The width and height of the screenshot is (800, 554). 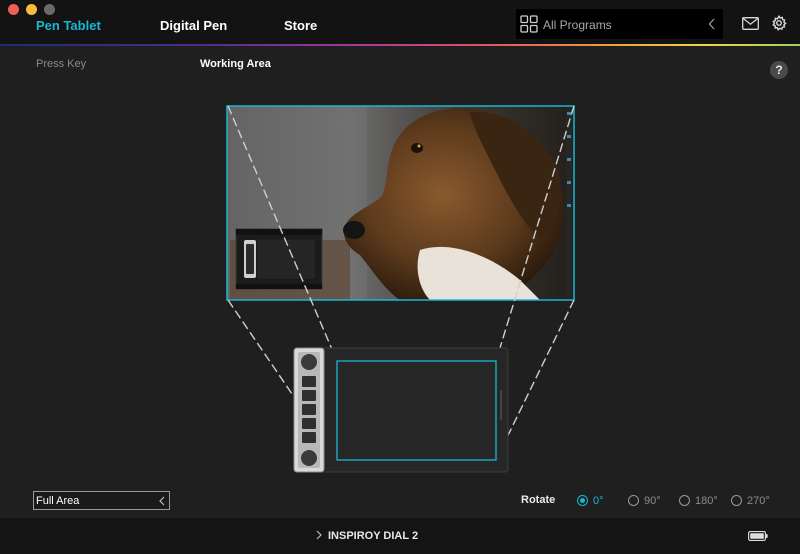 I want to click on tab-press-key: Press Key, so click(x=61, y=64).